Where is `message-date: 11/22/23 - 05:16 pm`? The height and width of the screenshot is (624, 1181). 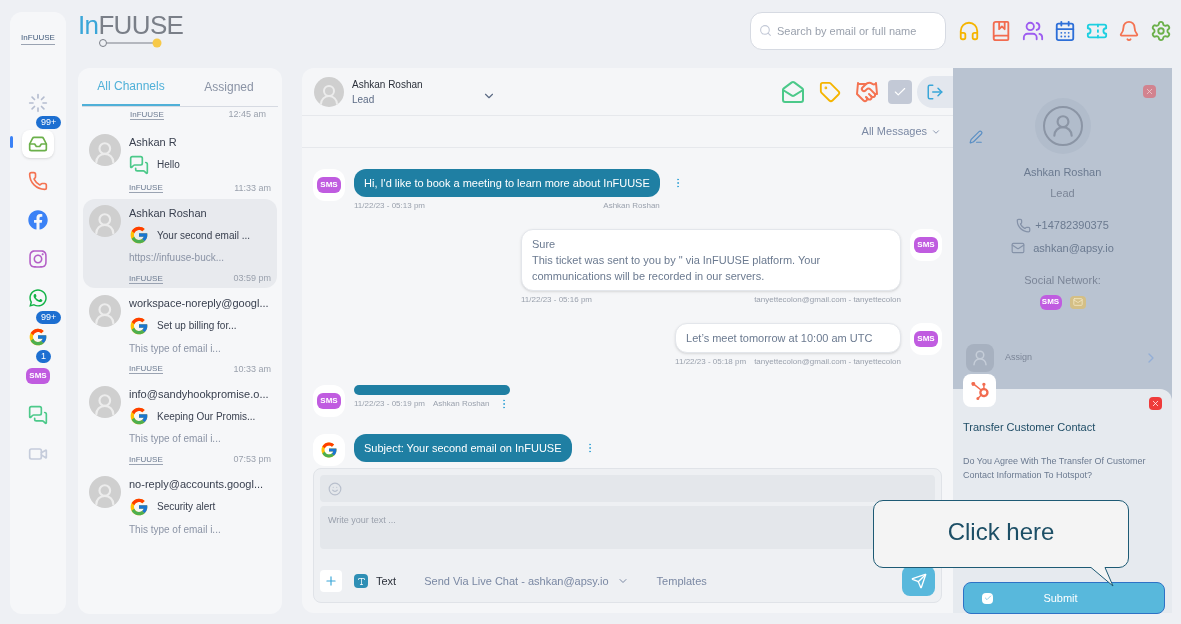 message-date: 11/22/23 - 05:16 pm is located at coordinates (556, 300).